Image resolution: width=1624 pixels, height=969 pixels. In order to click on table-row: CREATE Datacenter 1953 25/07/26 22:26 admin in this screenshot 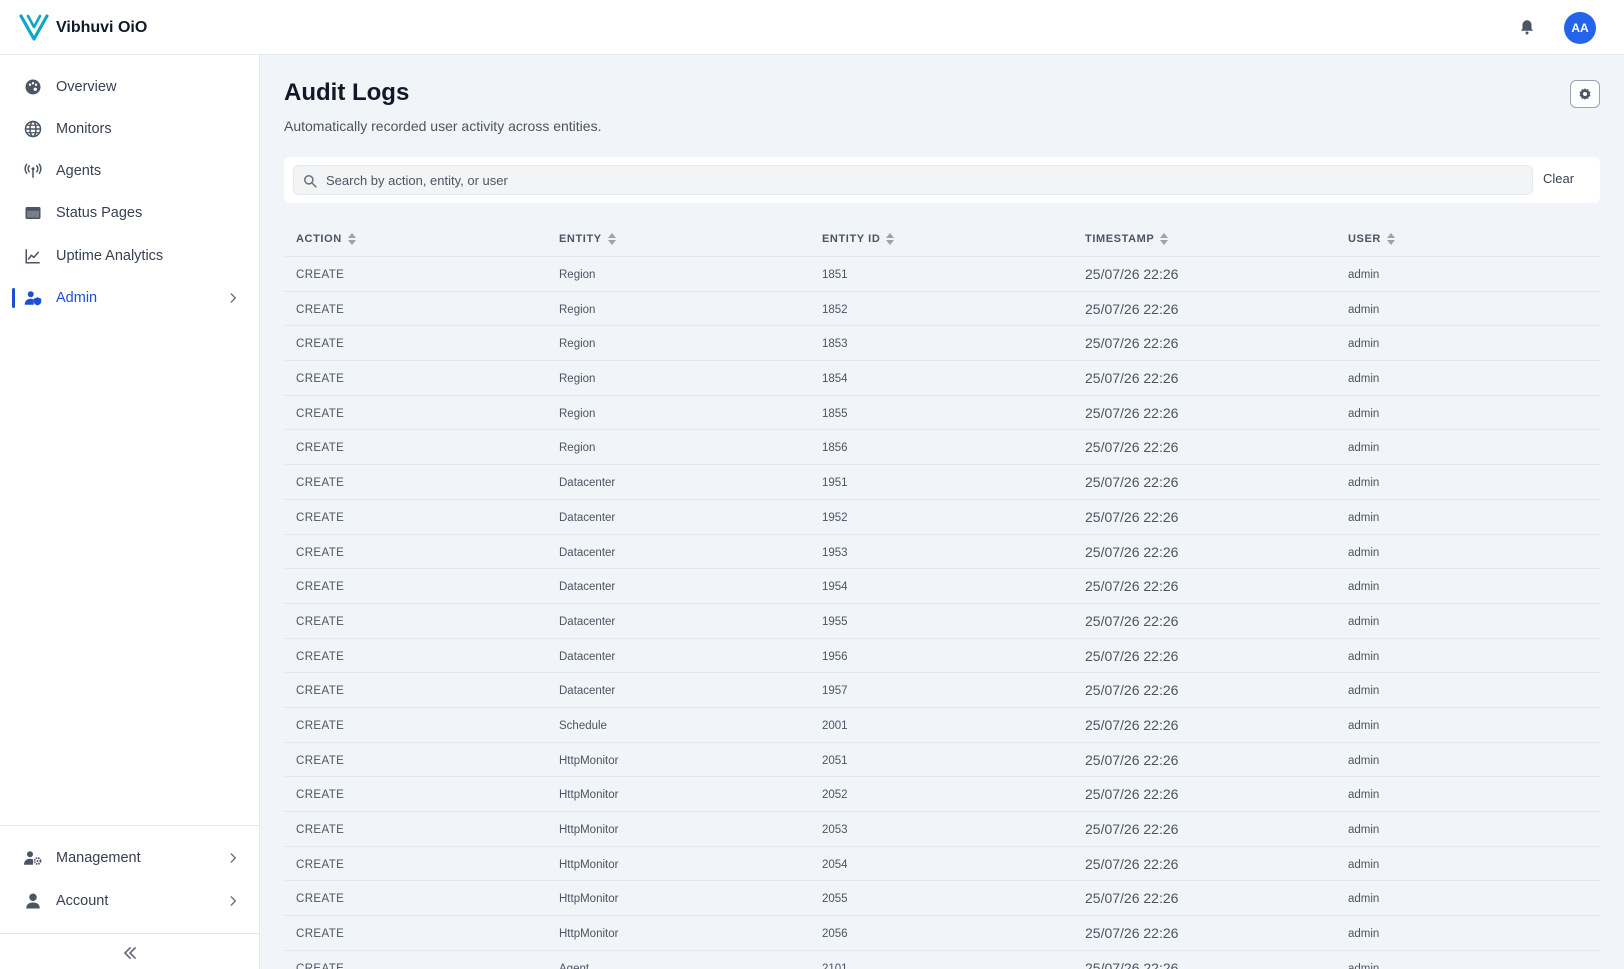, I will do `click(942, 552)`.